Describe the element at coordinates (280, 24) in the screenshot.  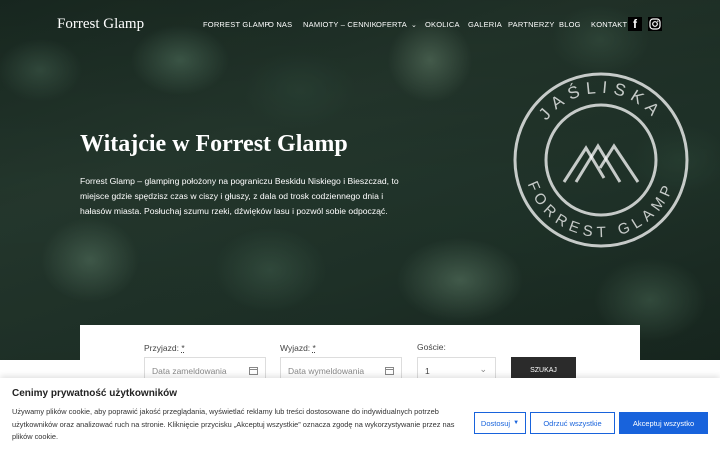
I see `nav-o-nas: O NAS` at that location.